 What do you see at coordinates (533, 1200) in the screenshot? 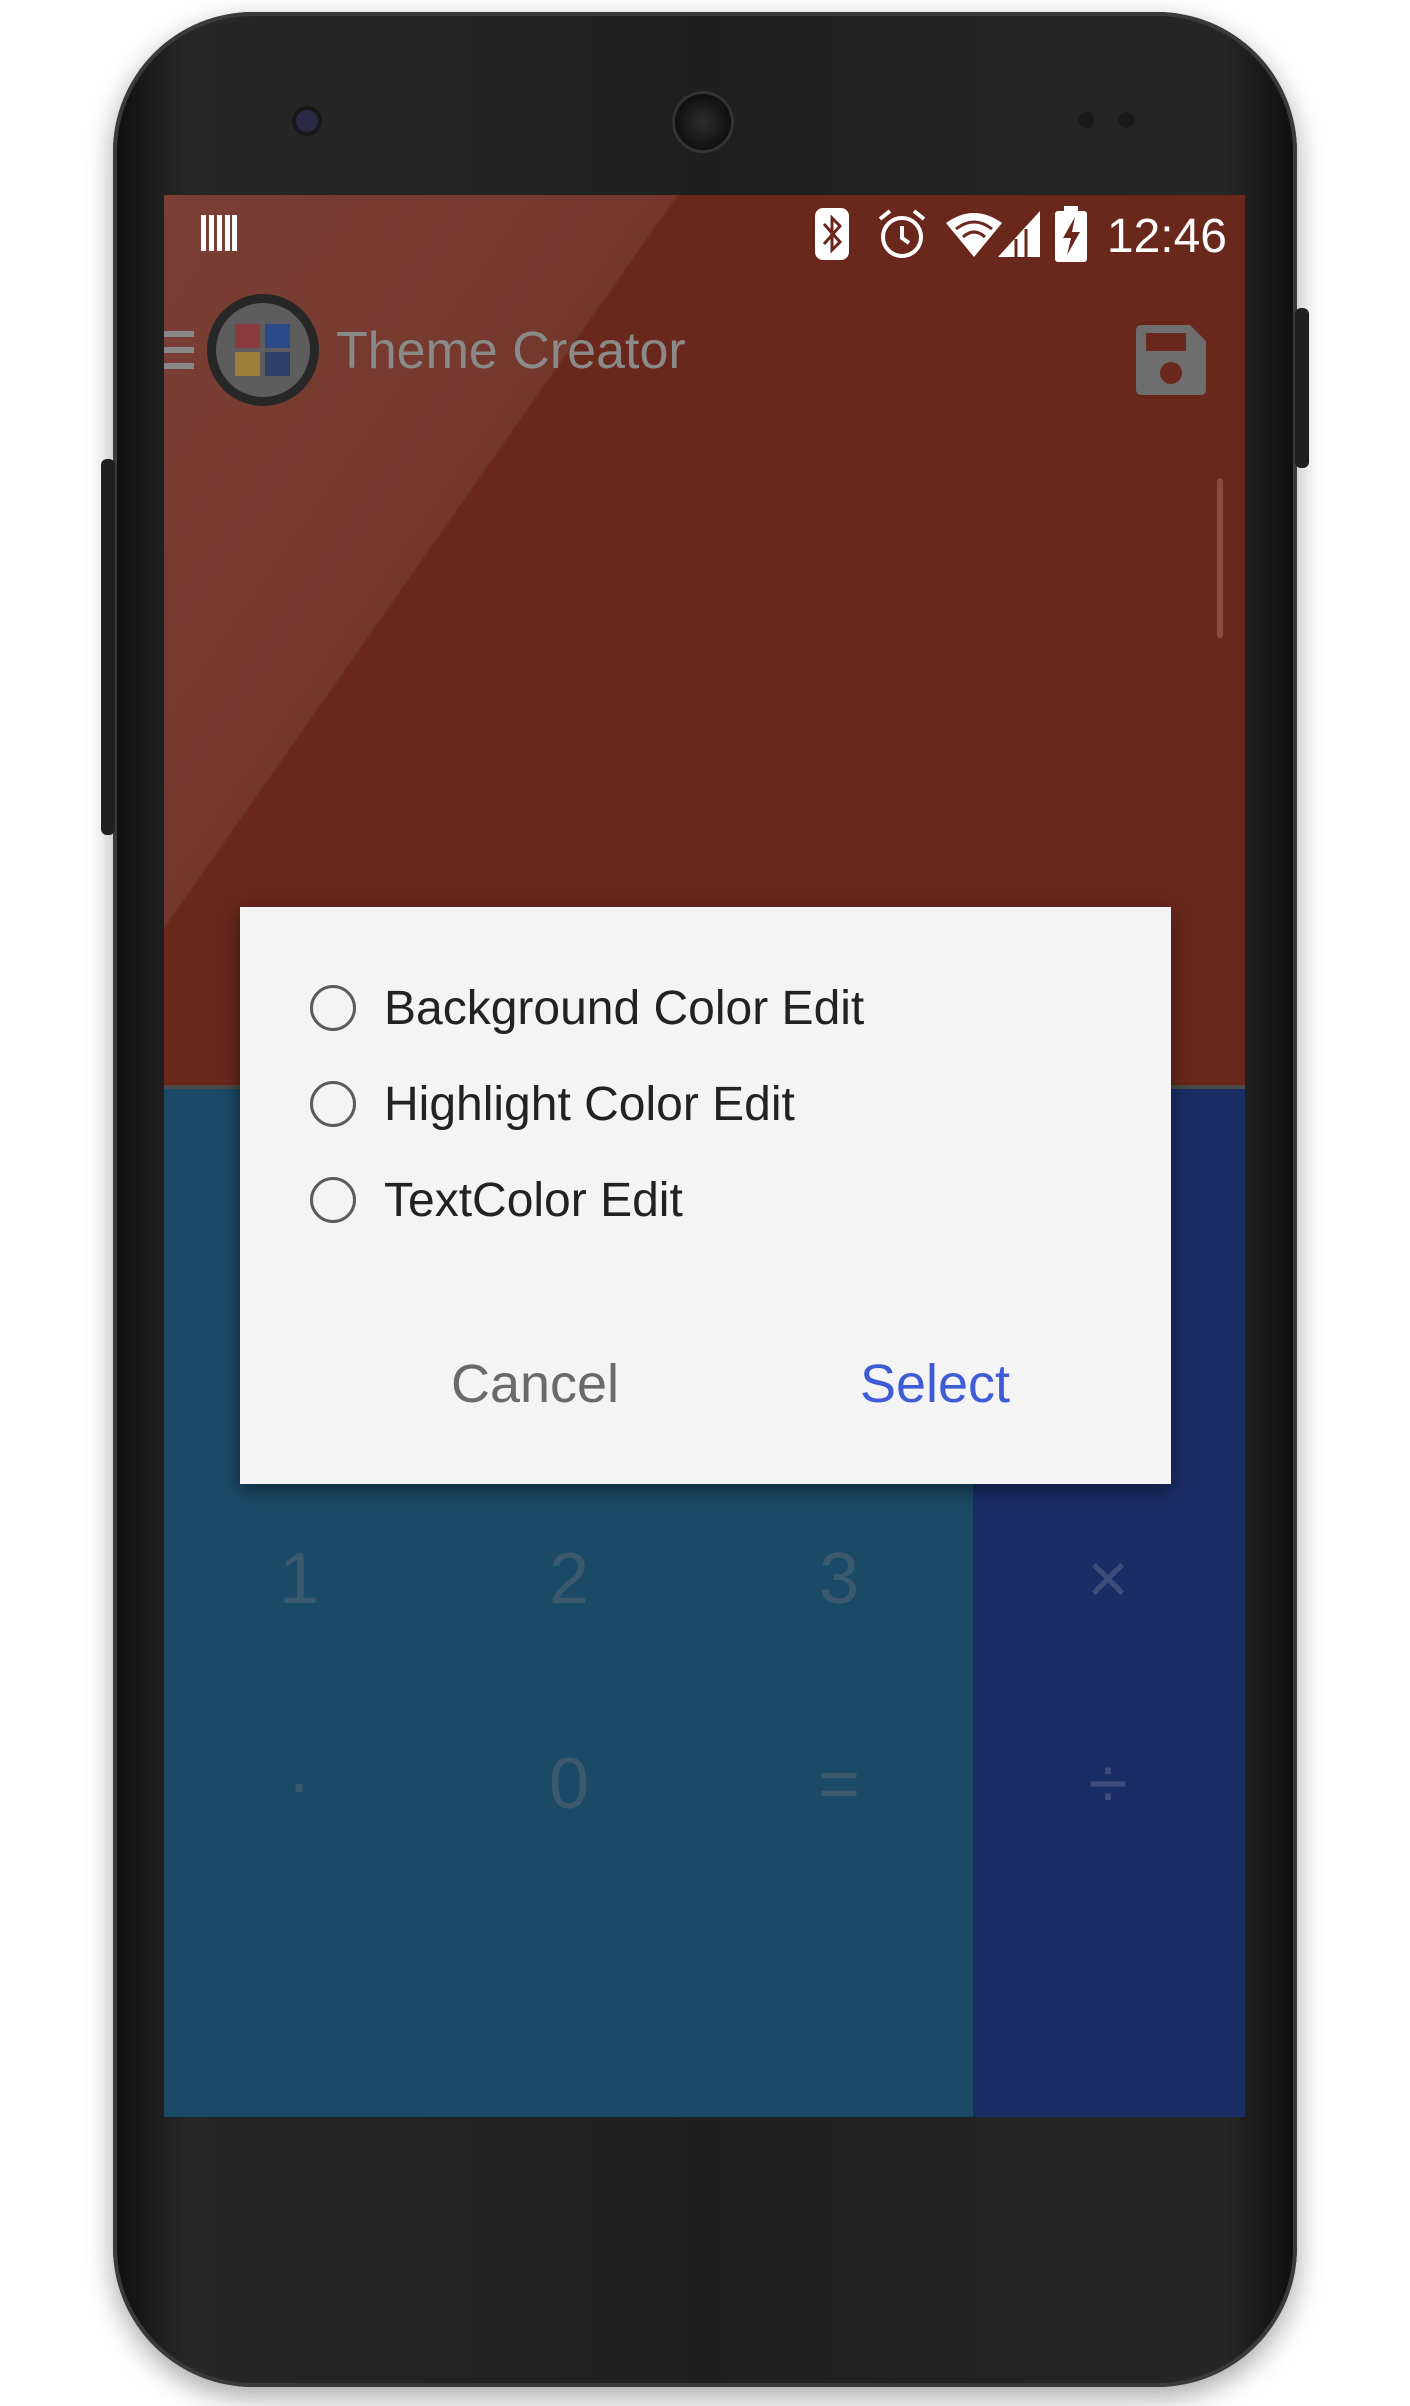
I see `option-label: TextColor Edit` at bounding box center [533, 1200].